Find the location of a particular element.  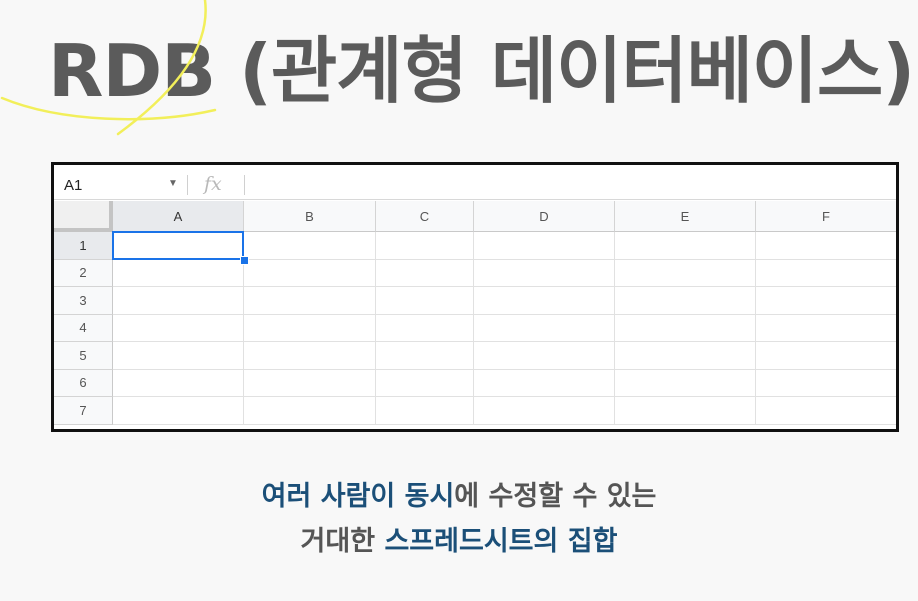

cell-d1 is located at coordinates (544, 246).